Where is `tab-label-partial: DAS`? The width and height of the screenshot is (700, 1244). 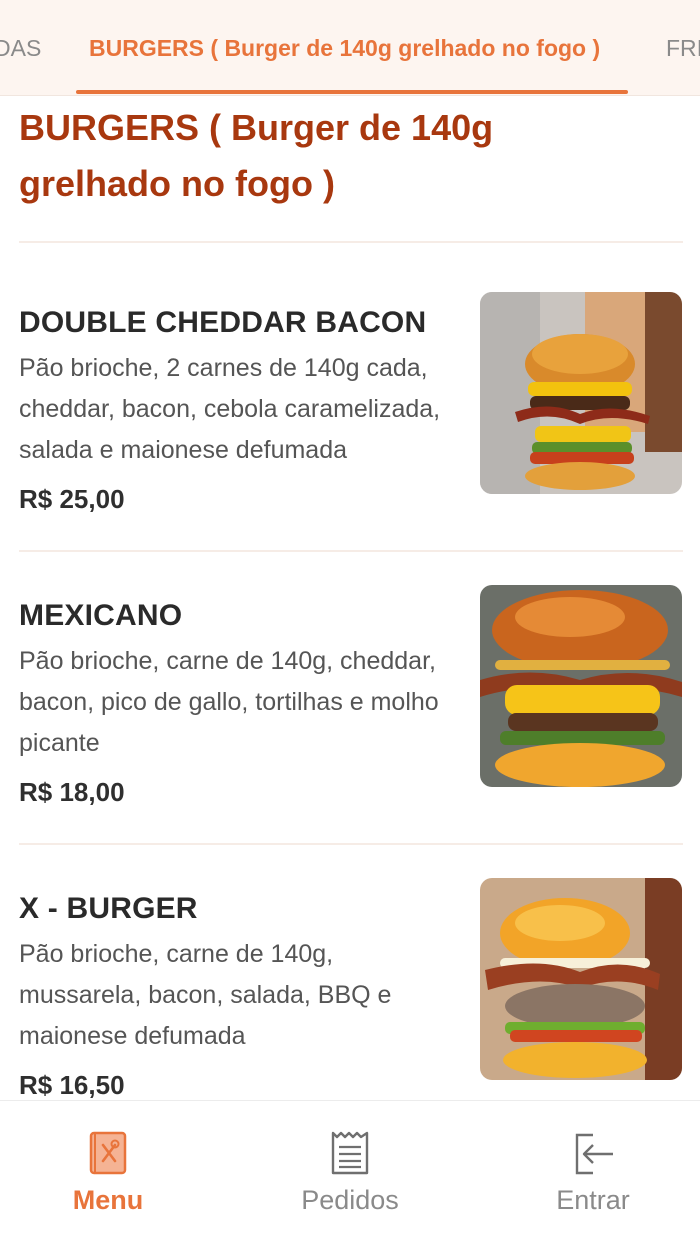 tab-label-partial: DAS is located at coordinates (21, 48).